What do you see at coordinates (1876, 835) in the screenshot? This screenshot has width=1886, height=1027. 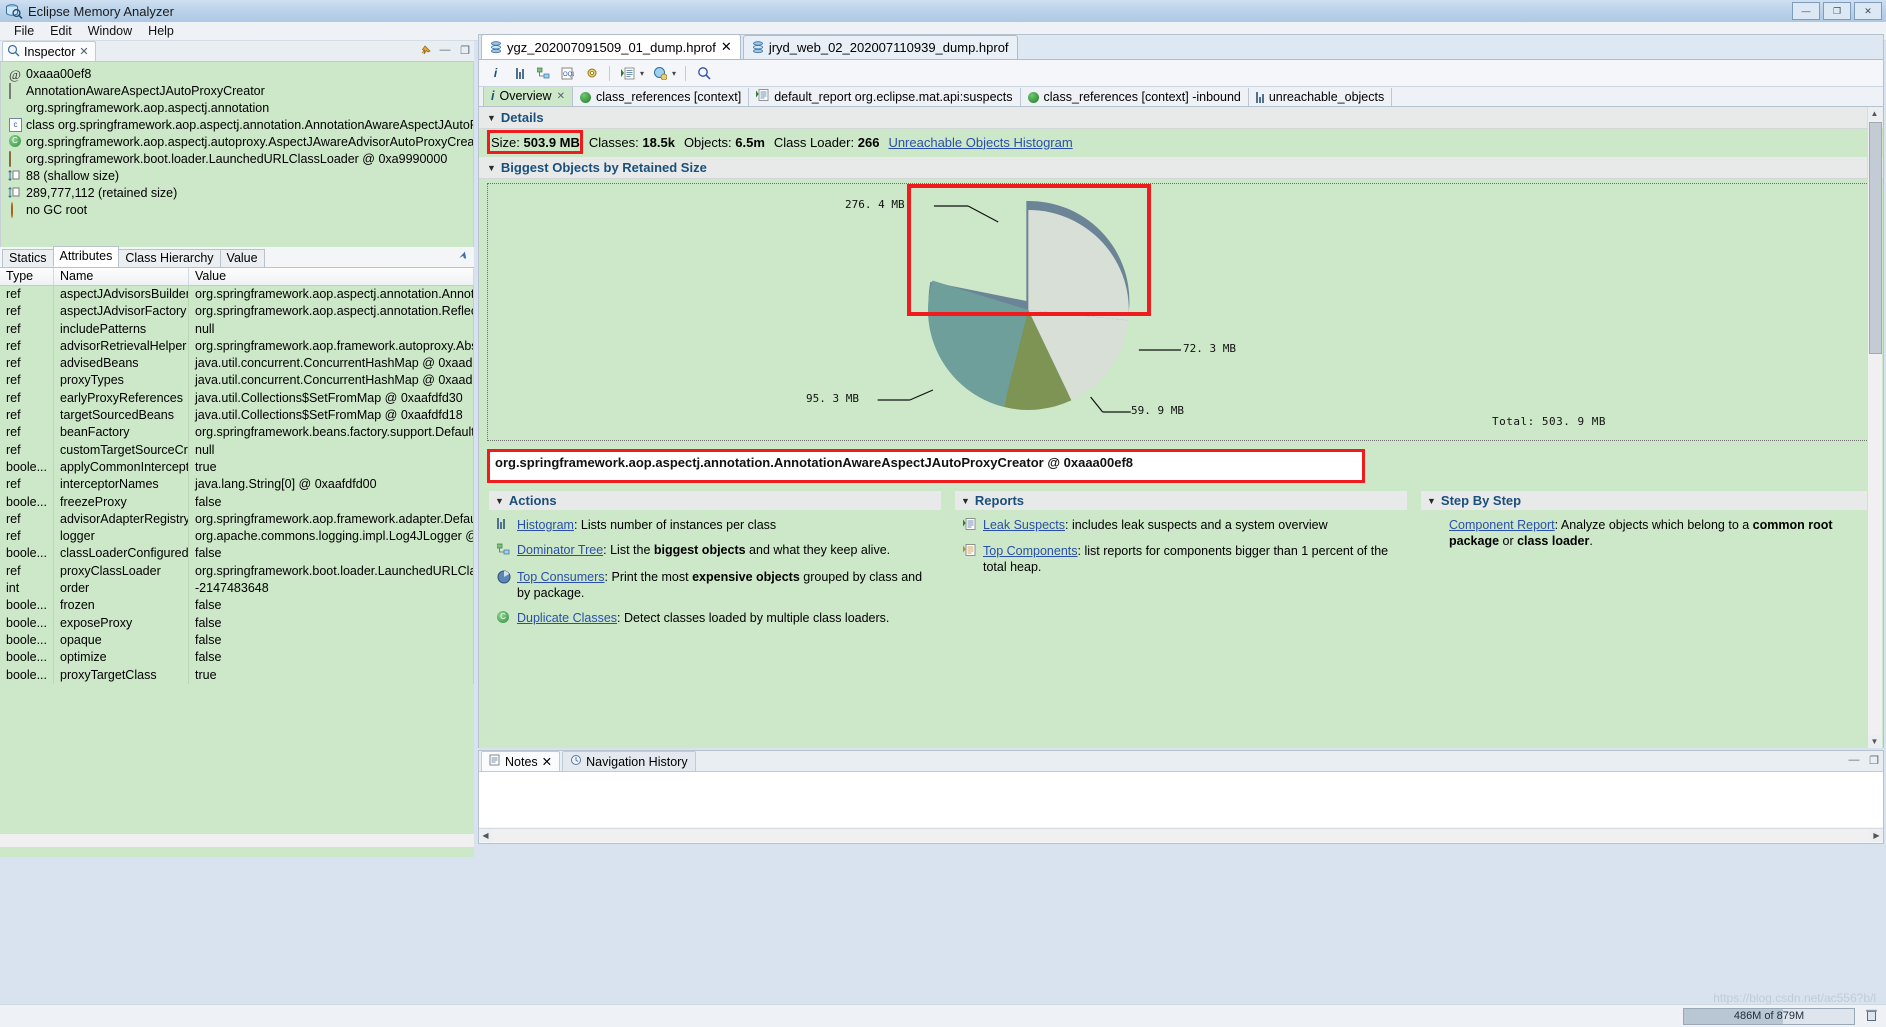 I see `scroll-right-arrow: ▶` at bounding box center [1876, 835].